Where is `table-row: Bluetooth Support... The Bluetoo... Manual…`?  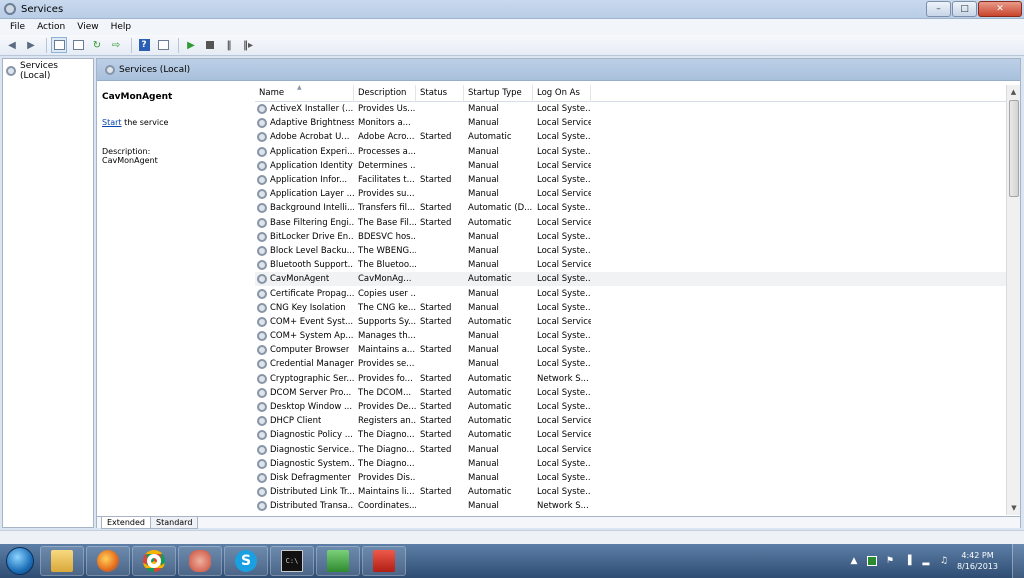 table-row: Bluetooth Support... The Bluetoo... Manual… is located at coordinates (630, 265).